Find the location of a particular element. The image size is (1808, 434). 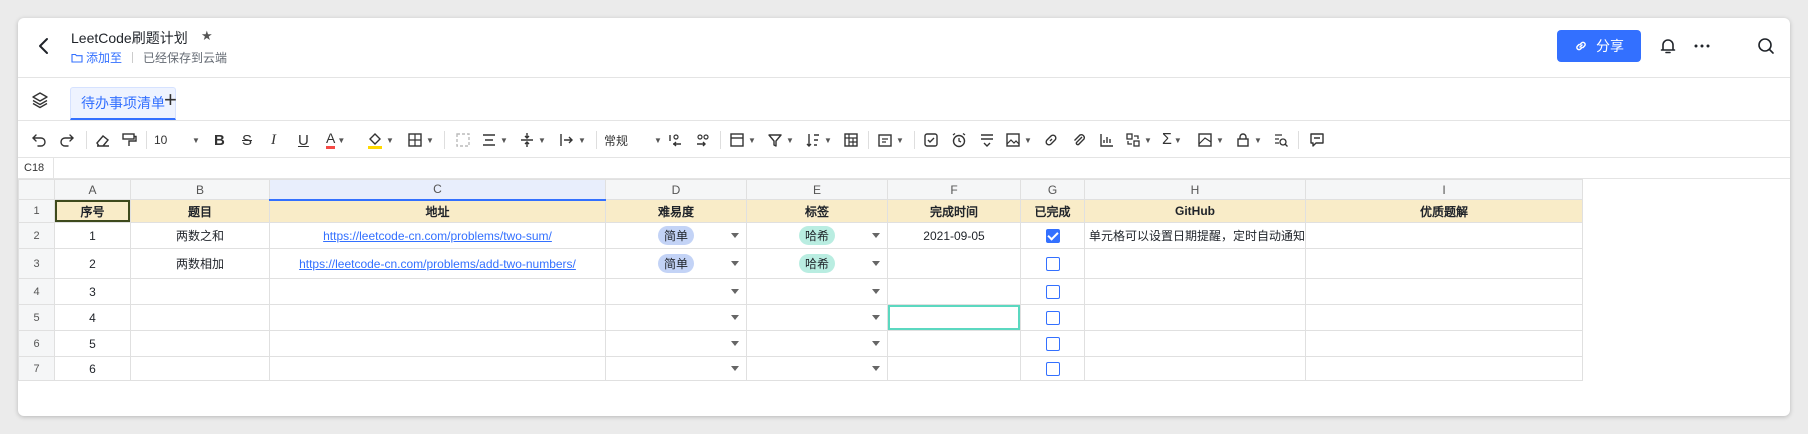

column-header: D is located at coordinates (676, 189).